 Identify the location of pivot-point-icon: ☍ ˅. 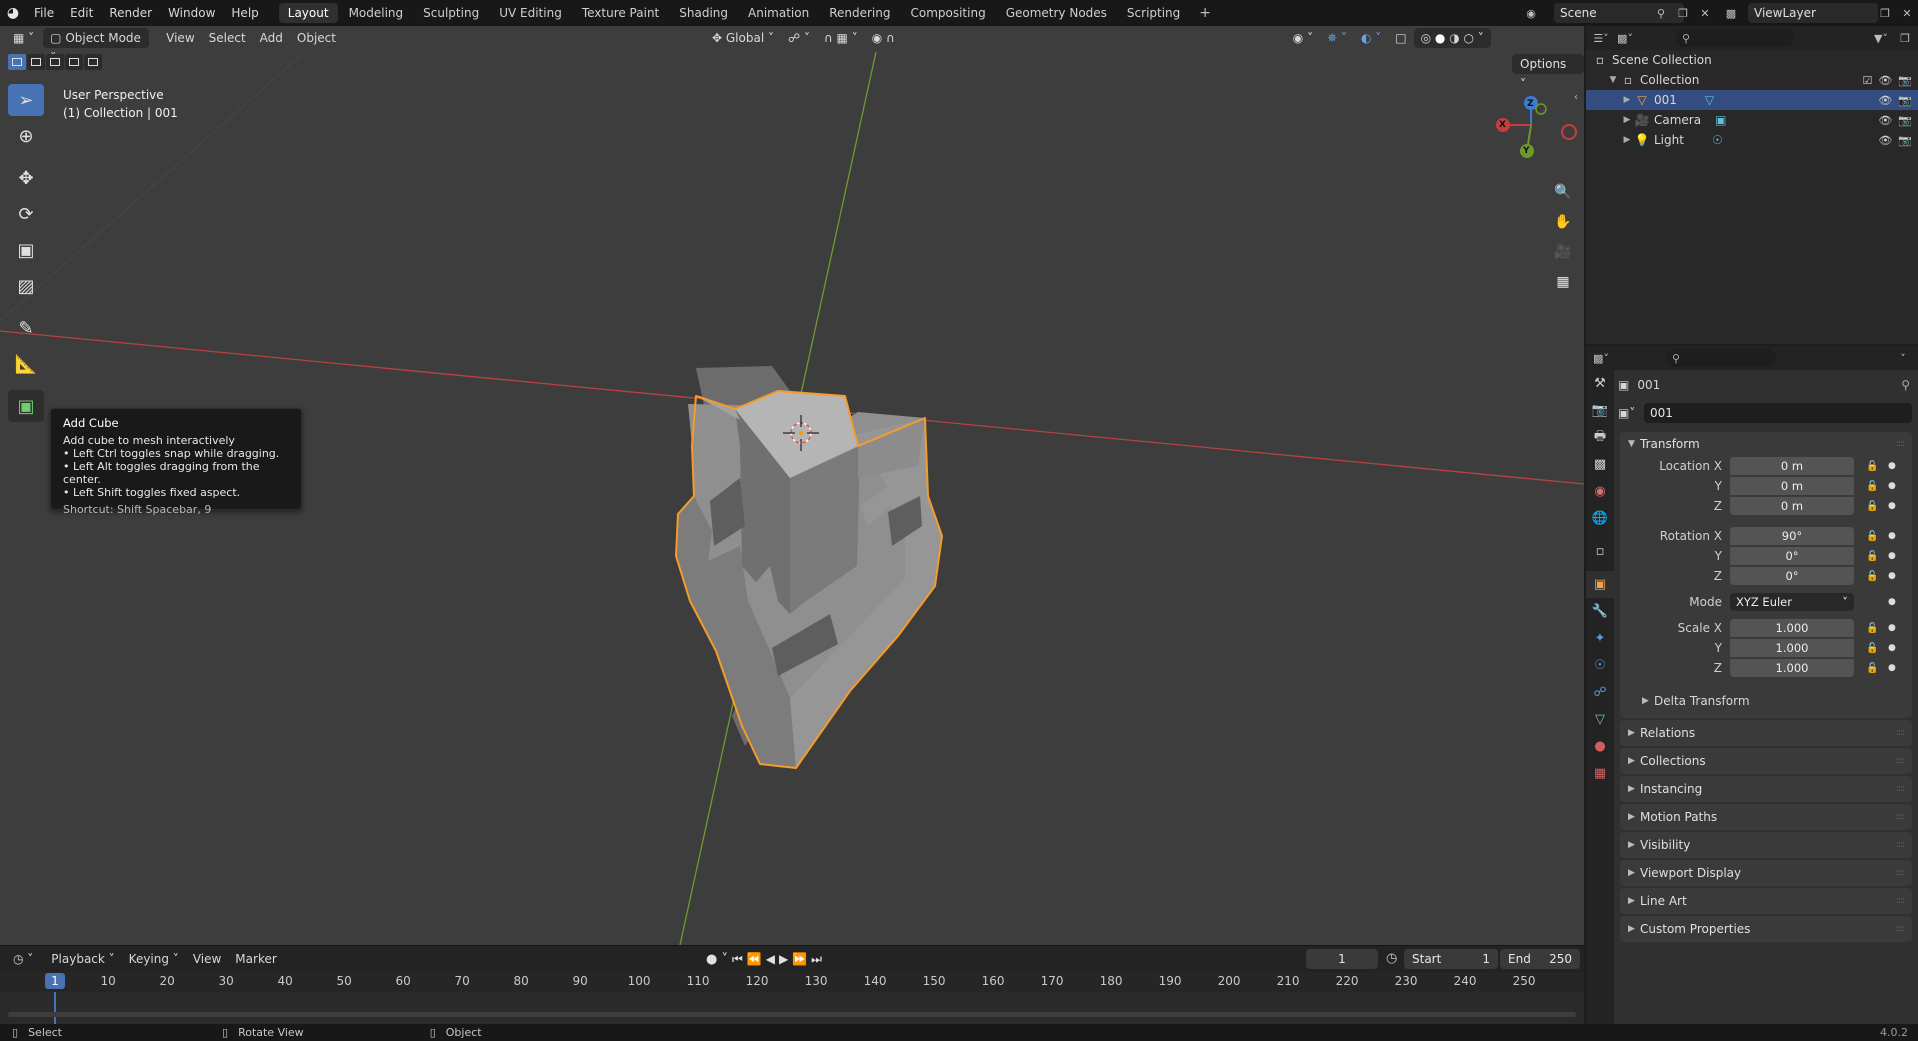
(799, 38).